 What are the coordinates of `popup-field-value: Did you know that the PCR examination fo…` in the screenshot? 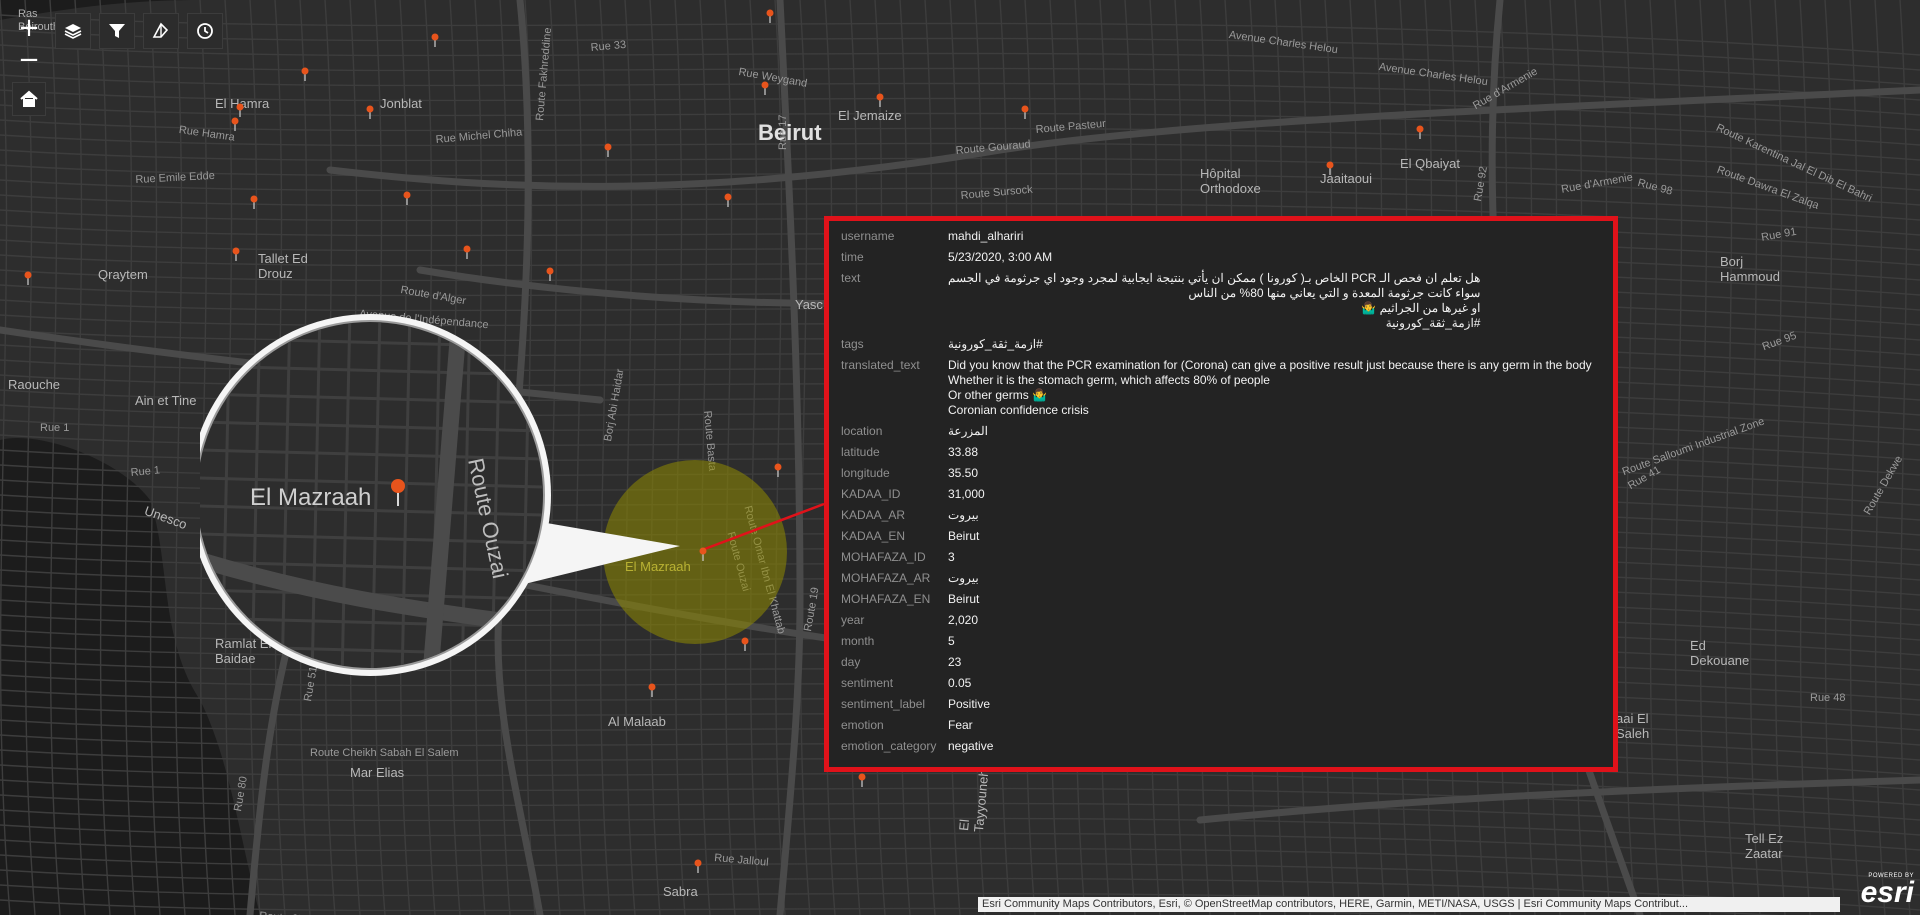 It's located at (1270, 387).